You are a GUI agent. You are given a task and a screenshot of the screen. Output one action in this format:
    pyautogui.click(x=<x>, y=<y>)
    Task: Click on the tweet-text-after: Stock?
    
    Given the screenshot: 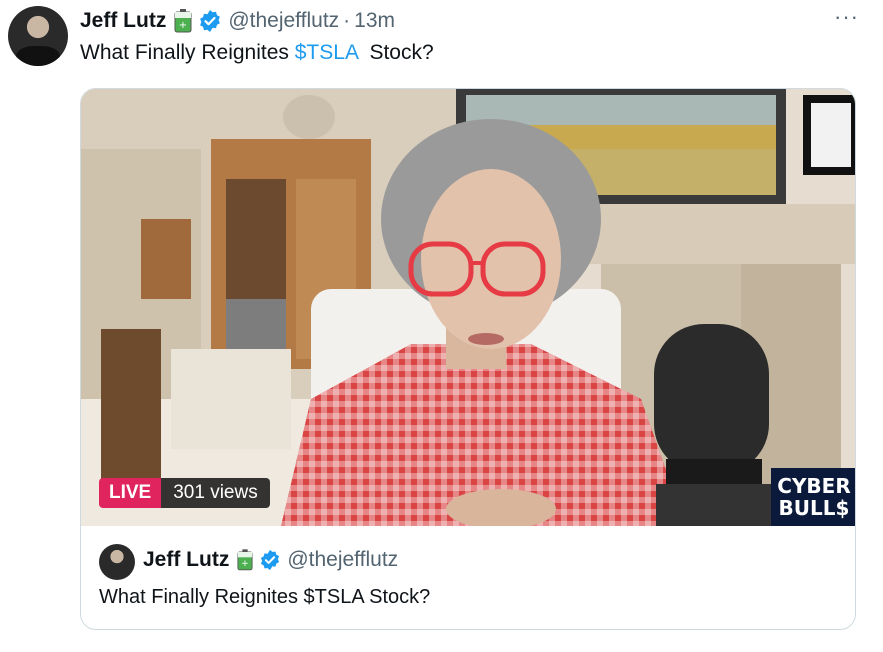 What is the action you would take?
    pyautogui.click(x=395, y=52)
    